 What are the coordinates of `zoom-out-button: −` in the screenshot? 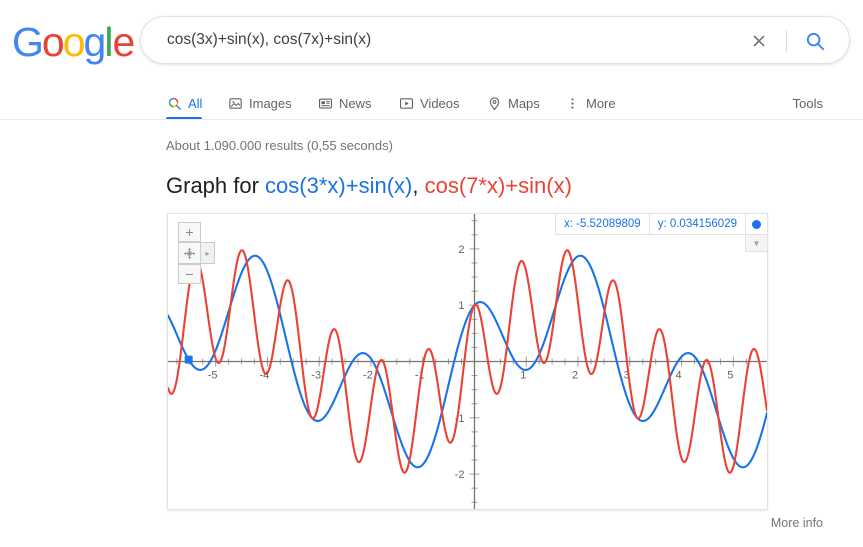 It's located at (189, 274).